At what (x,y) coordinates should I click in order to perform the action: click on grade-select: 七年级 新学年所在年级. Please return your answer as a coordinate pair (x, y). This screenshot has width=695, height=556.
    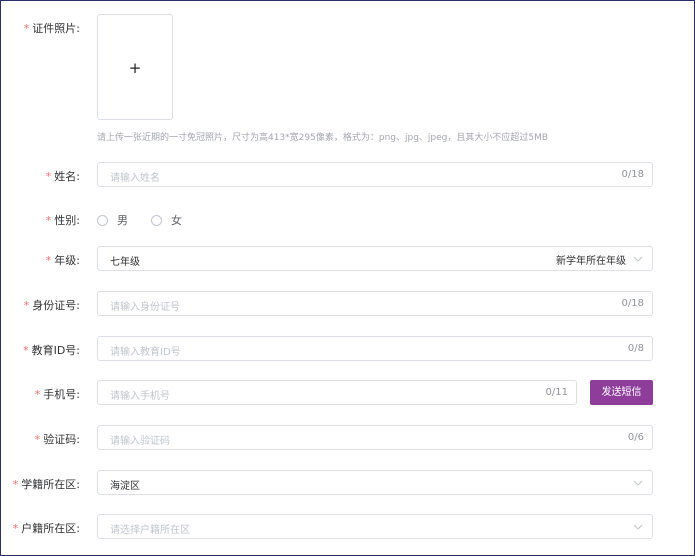
    Looking at the image, I should click on (375, 258).